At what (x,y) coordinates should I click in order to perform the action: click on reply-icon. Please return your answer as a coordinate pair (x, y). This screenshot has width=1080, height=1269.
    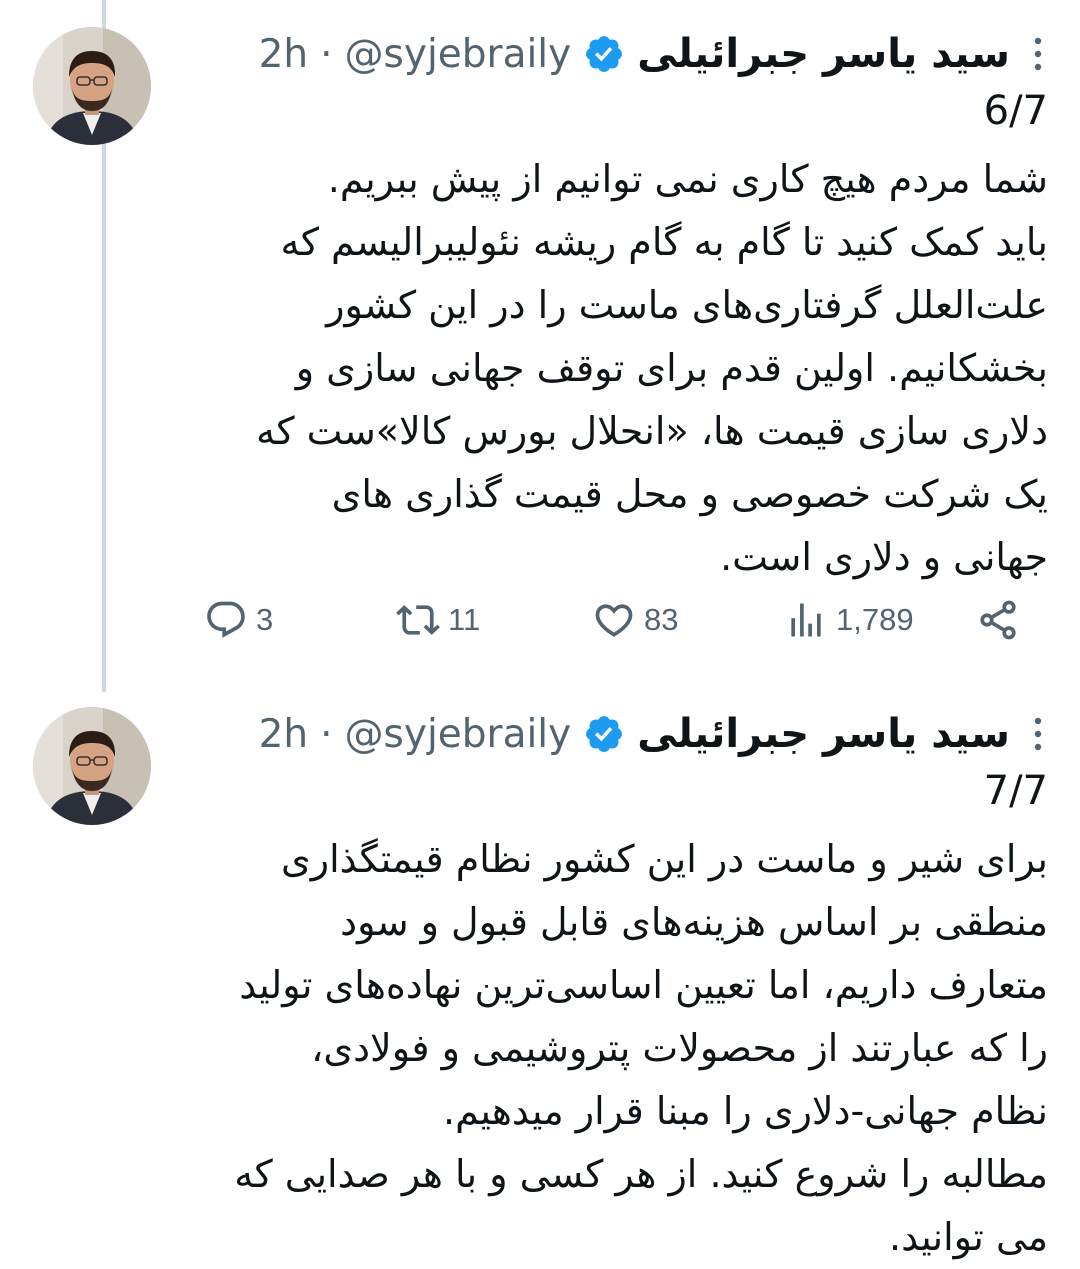
    Looking at the image, I should click on (226, 619).